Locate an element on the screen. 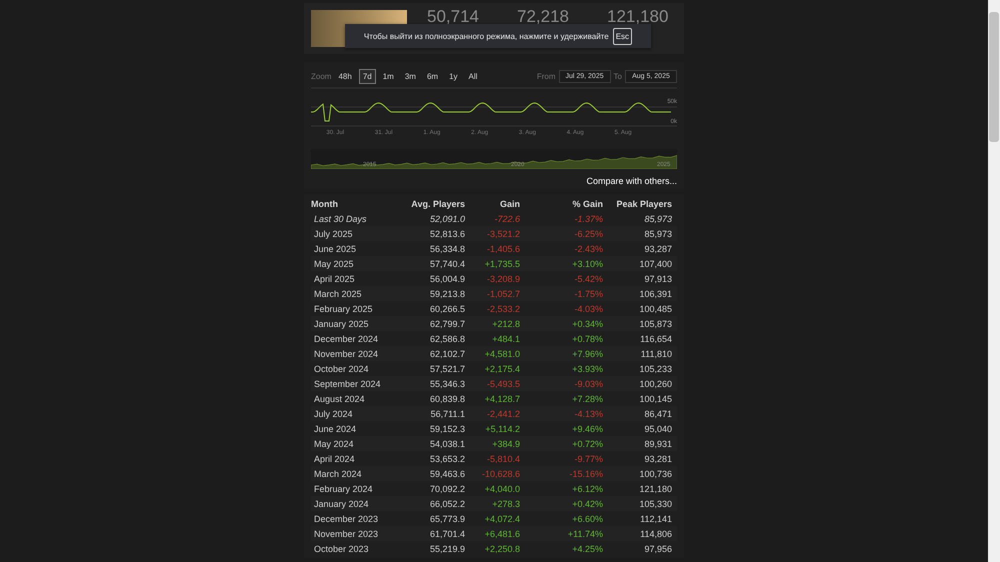 This screenshot has width=1000, height=562. month-cell-text: March 2024 is located at coordinates (338, 473).